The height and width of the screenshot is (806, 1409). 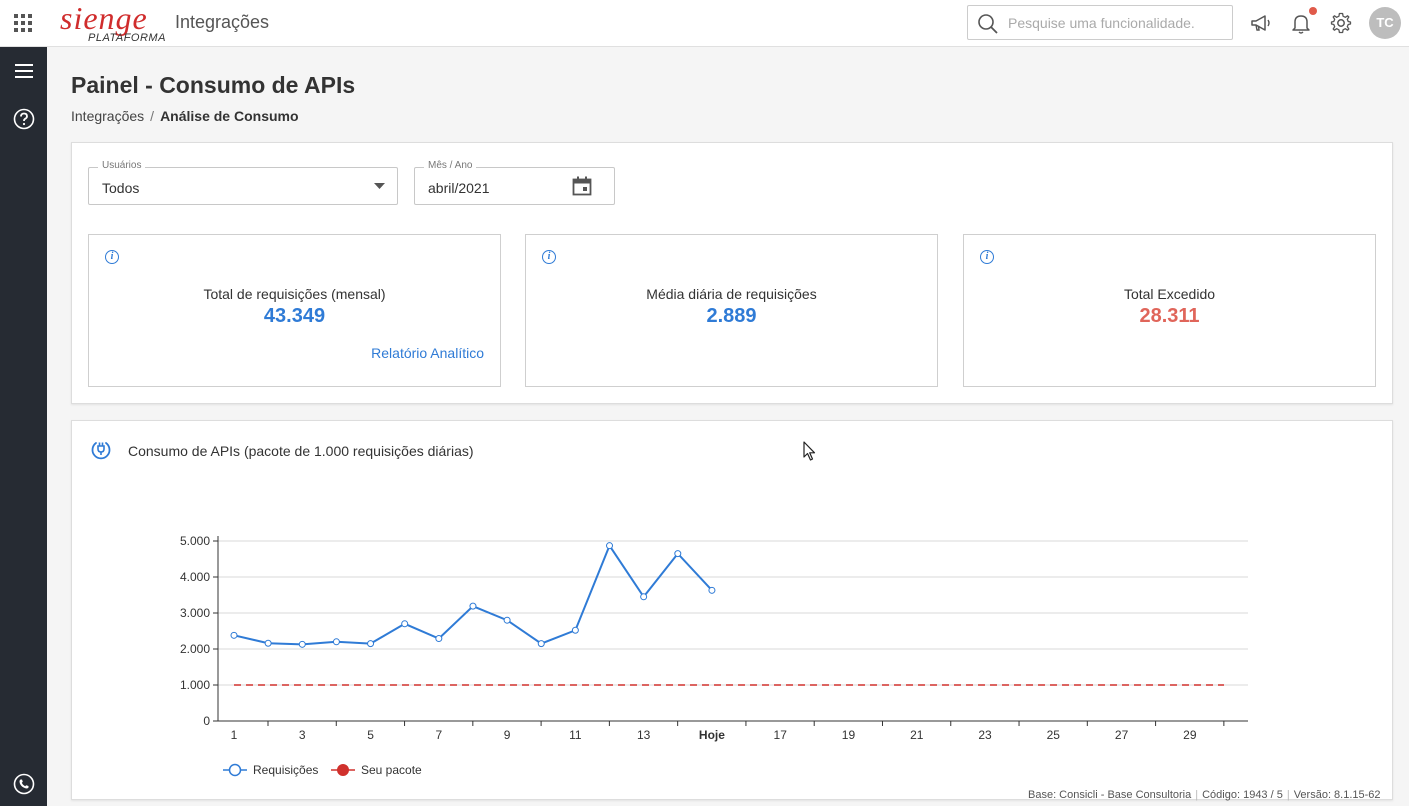 What do you see at coordinates (1115, 23) in the screenshot?
I see `search-input` at bounding box center [1115, 23].